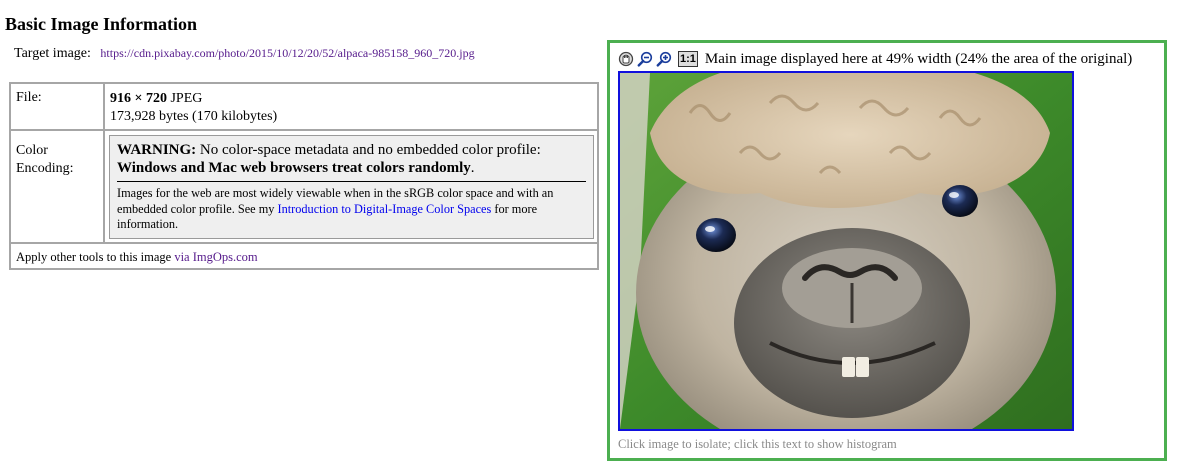 Image resolution: width=1179 pixels, height=469 pixels. Describe the element at coordinates (138, 98) in the screenshot. I see `file-dimensions: 916 × 720` at that location.